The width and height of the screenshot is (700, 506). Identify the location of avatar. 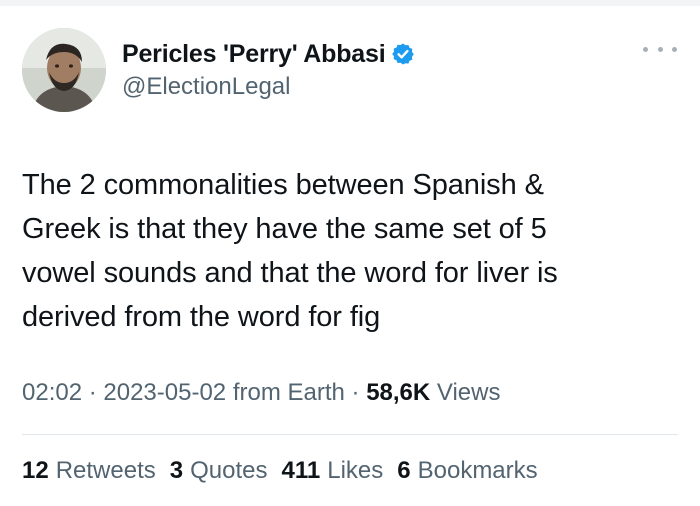
(64, 70).